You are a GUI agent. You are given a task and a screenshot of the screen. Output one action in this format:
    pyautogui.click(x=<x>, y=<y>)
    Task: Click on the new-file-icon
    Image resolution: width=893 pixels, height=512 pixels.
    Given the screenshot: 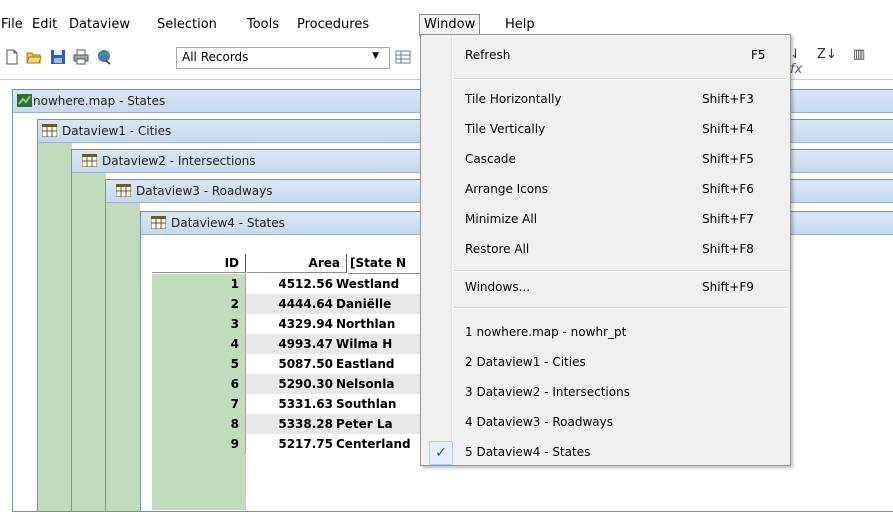 What is the action you would take?
    pyautogui.click(x=12, y=57)
    